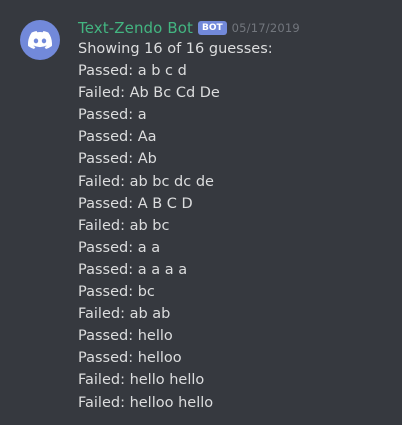 The image size is (402, 425). Describe the element at coordinates (135, 203) in the screenshot. I see `message-line: Passed: A B C D` at that location.